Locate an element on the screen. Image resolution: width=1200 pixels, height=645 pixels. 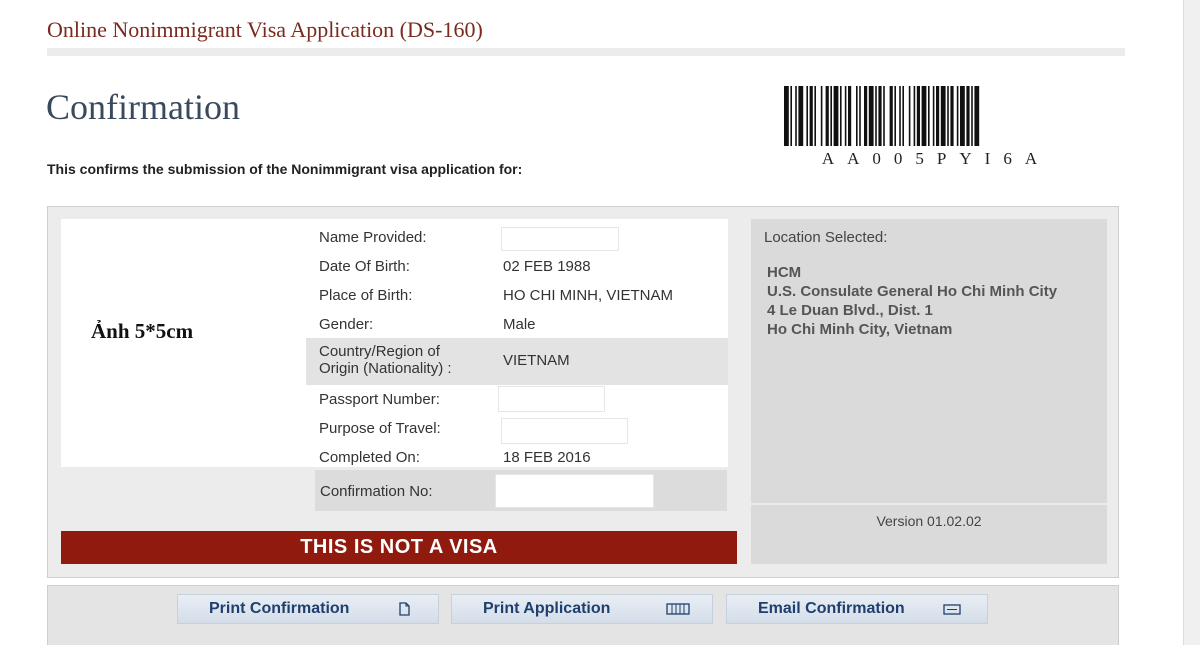
country-label: Country/Region of Origin (Nationality) : is located at coordinates (385, 360).